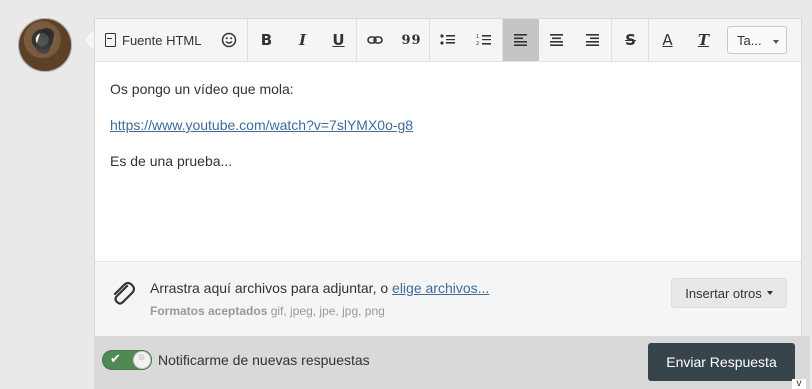 This screenshot has width=812, height=389. I want to click on svg-text: 1, so click(477, 37).